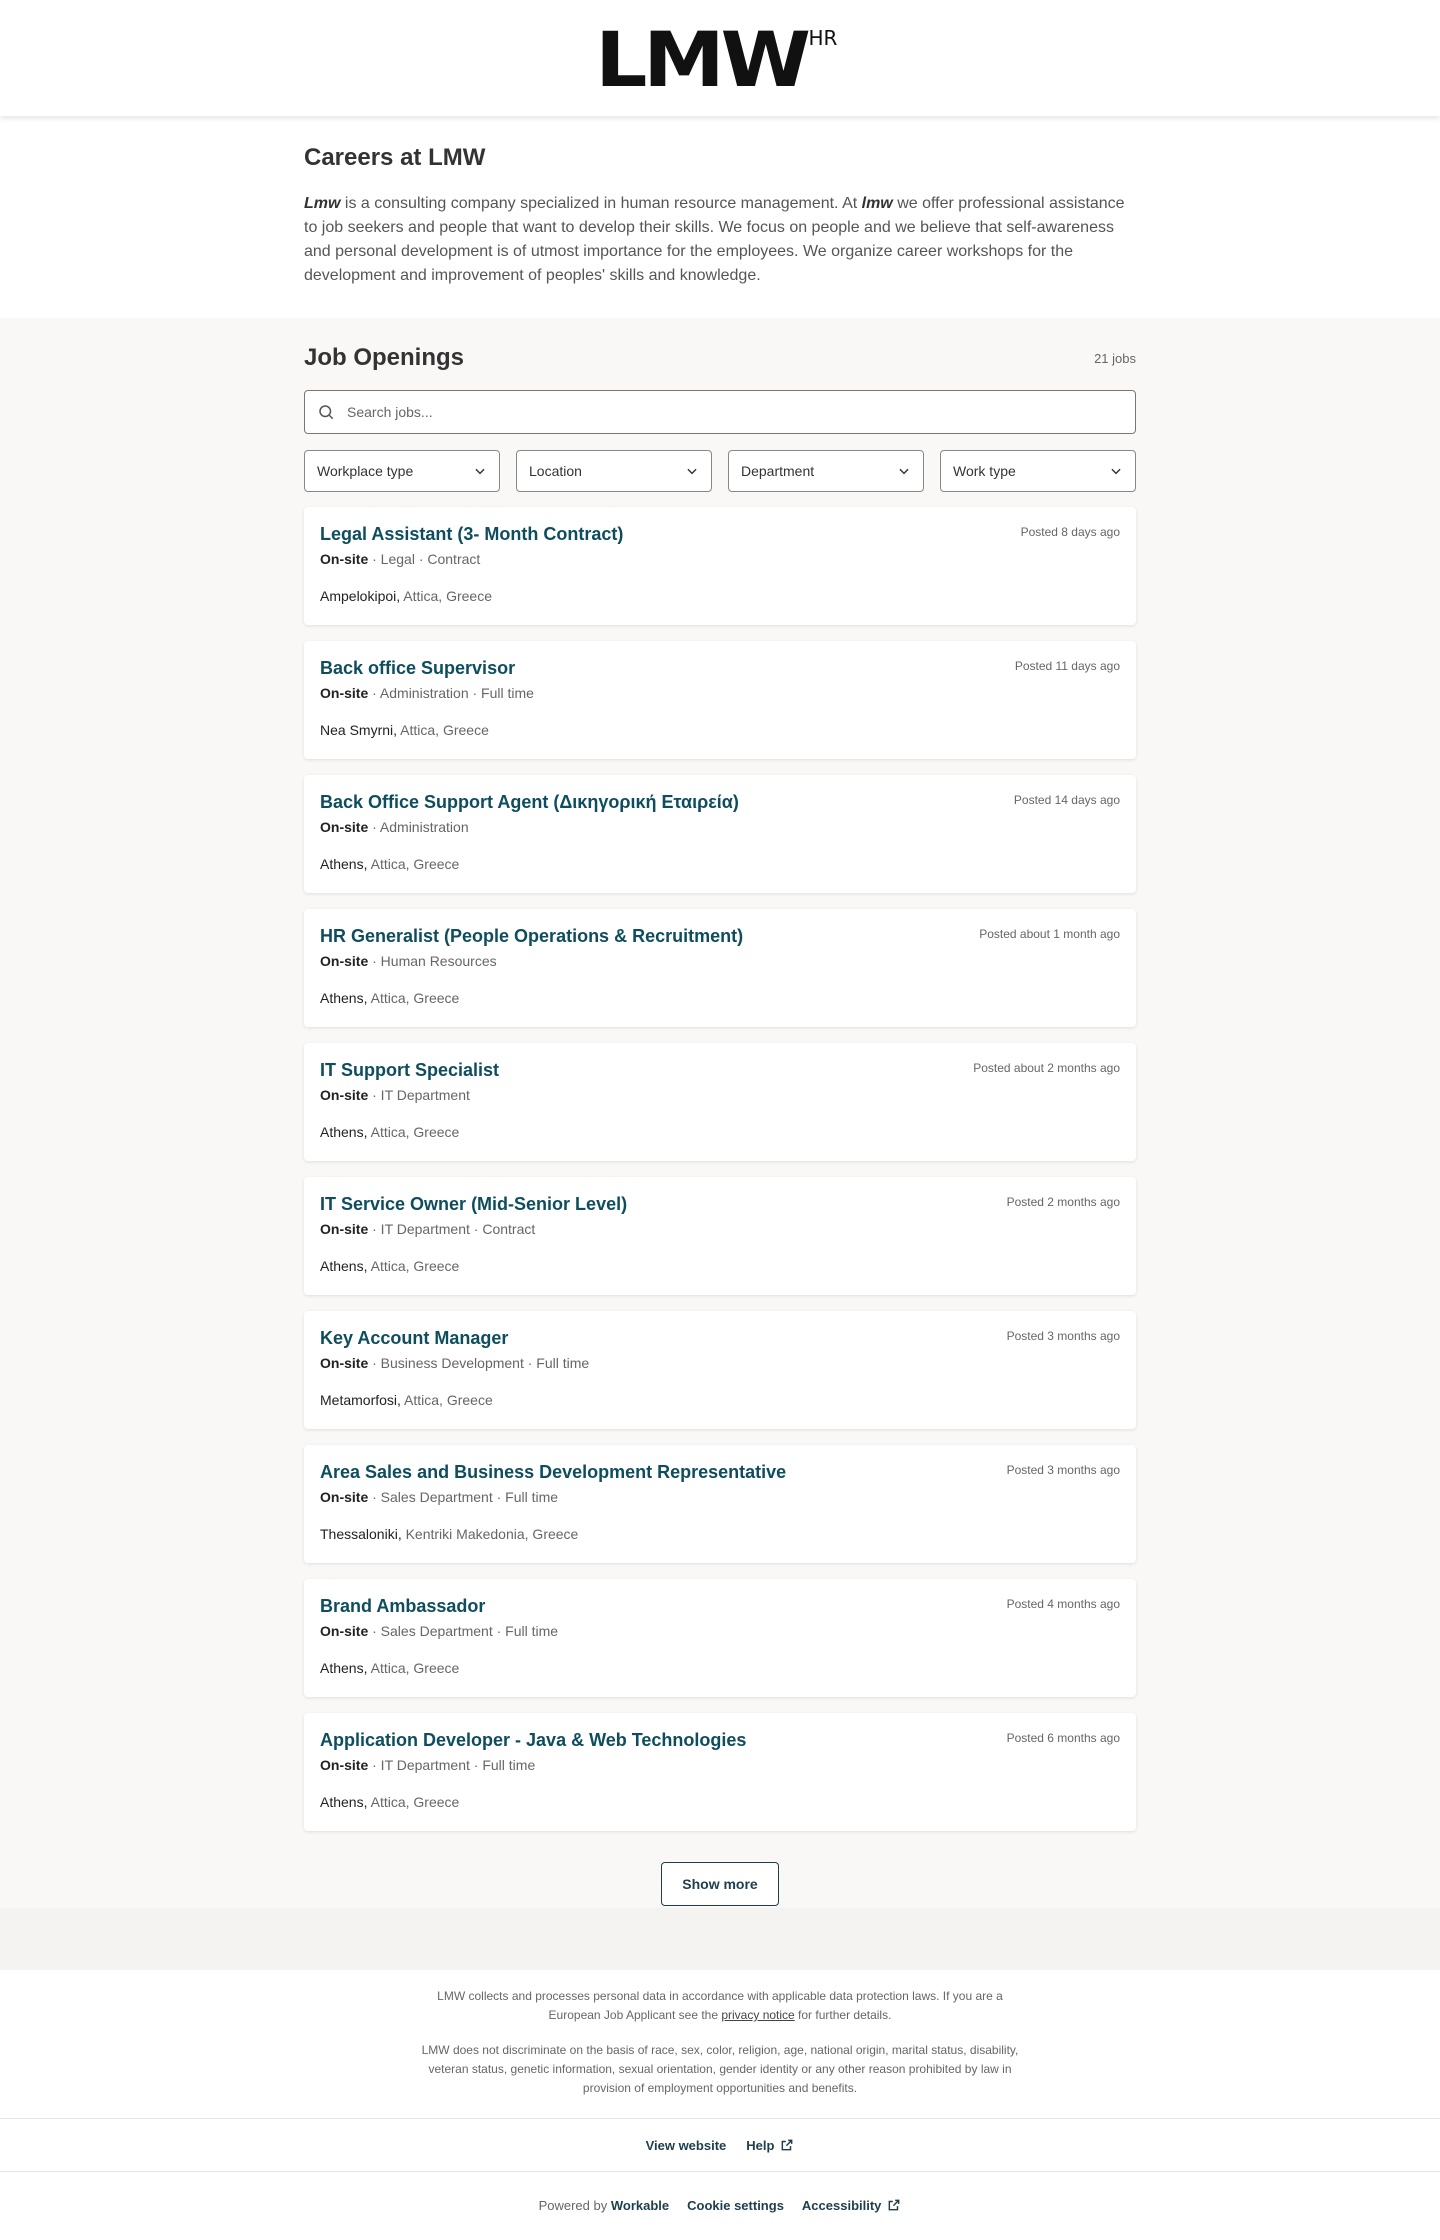 The image size is (1440, 2240). Describe the element at coordinates (452, 1765) in the screenshot. I see `job-department-type: · IT Department · Full time` at that location.